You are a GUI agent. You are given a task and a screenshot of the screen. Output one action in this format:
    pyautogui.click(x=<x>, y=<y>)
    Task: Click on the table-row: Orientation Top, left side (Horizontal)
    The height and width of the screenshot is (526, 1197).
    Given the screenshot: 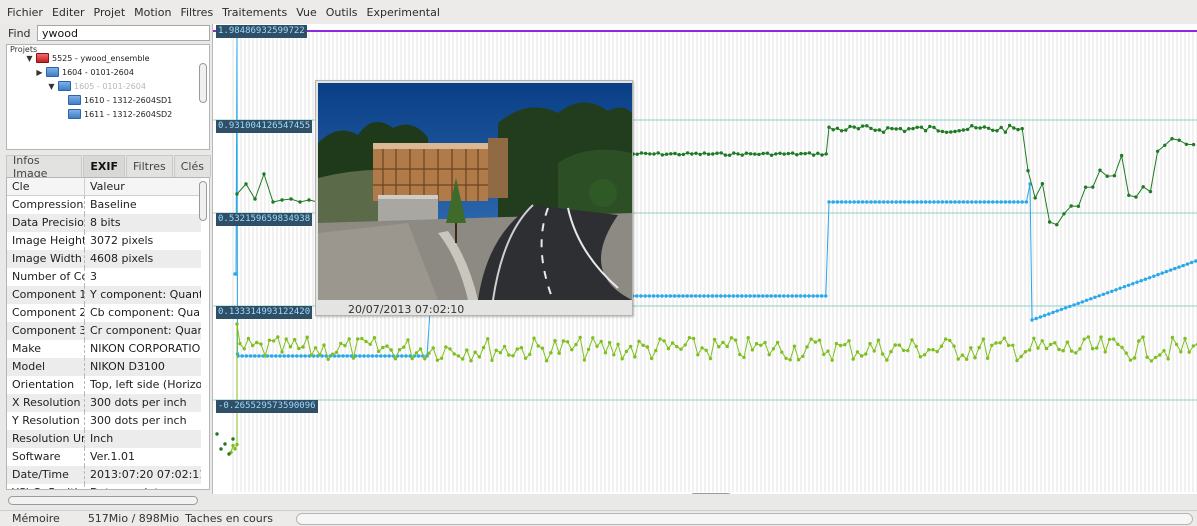 What is the action you would take?
    pyautogui.click(x=104, y=385)
    